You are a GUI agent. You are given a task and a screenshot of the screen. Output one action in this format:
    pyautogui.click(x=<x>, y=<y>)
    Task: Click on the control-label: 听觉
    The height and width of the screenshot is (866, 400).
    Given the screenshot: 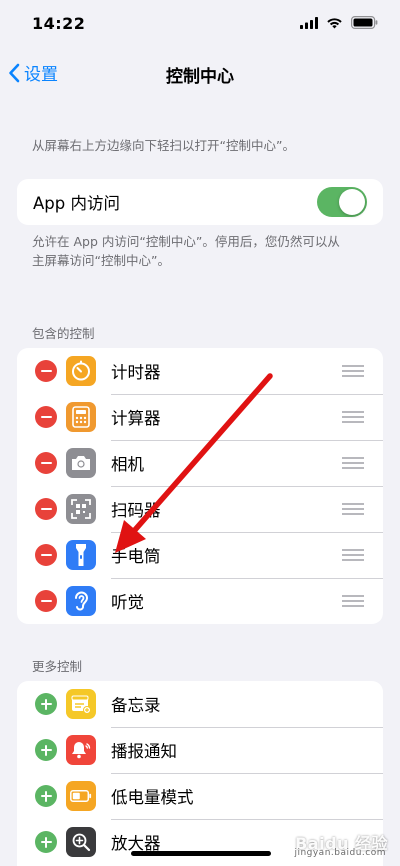 What is the action you would take?
    pyautogui.click(x=127, y=602)
    